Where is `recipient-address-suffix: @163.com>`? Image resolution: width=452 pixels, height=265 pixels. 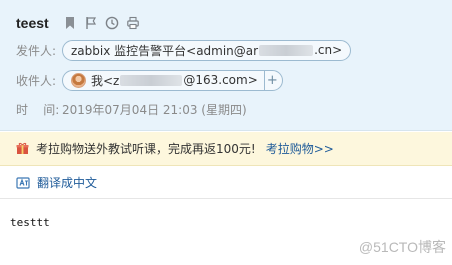
recipient-address-suffix: @163.com> is located at coordinates (220, 80).